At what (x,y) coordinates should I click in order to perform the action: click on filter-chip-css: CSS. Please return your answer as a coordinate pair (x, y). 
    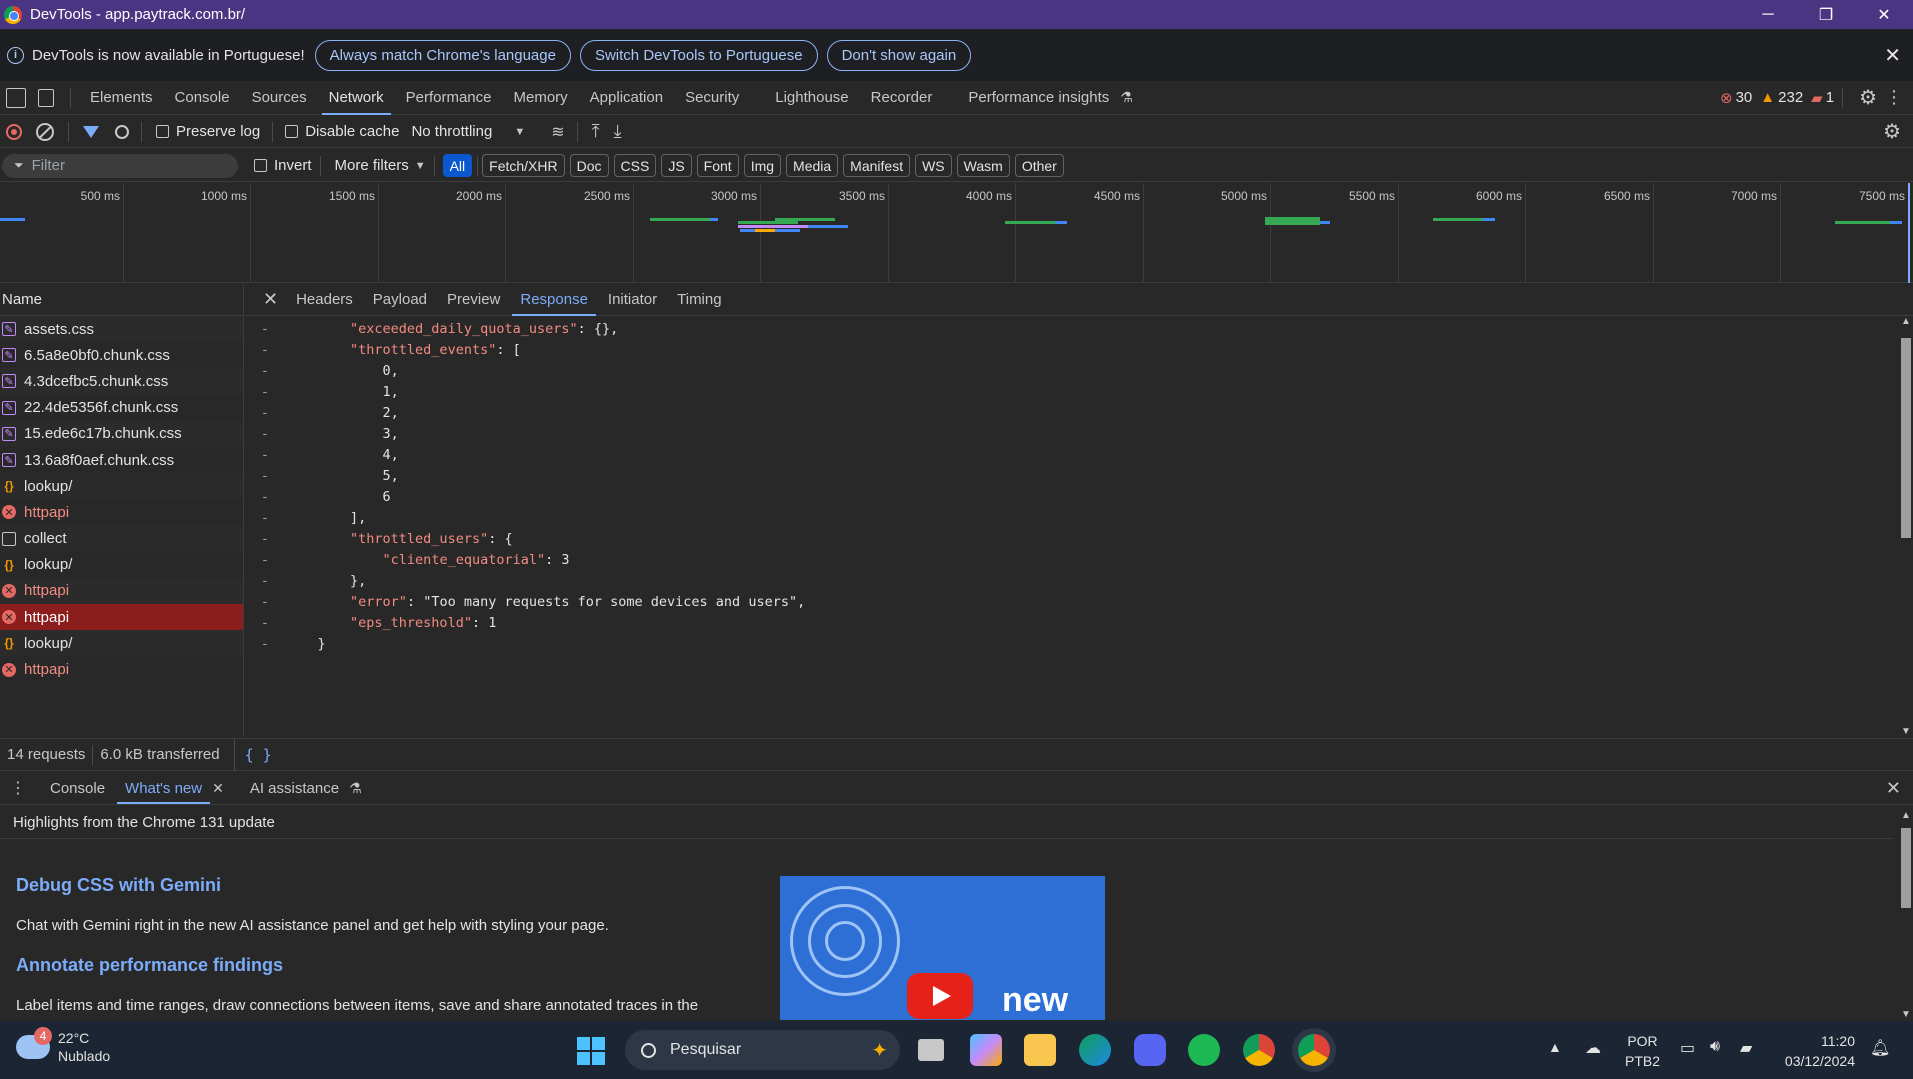
    Looking at the image, I should click on (635, 165).